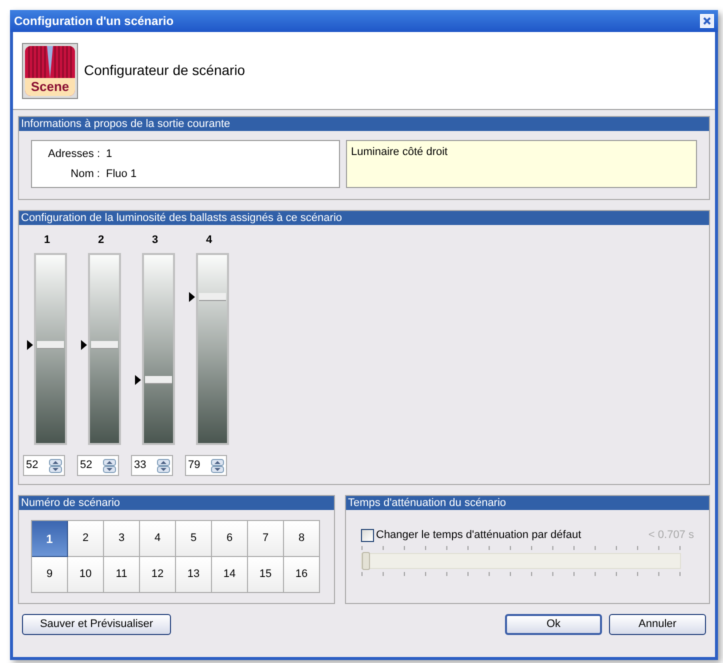 The image size is (723, 663). I want to click on scenario-tab: 9, so click(50, 575).